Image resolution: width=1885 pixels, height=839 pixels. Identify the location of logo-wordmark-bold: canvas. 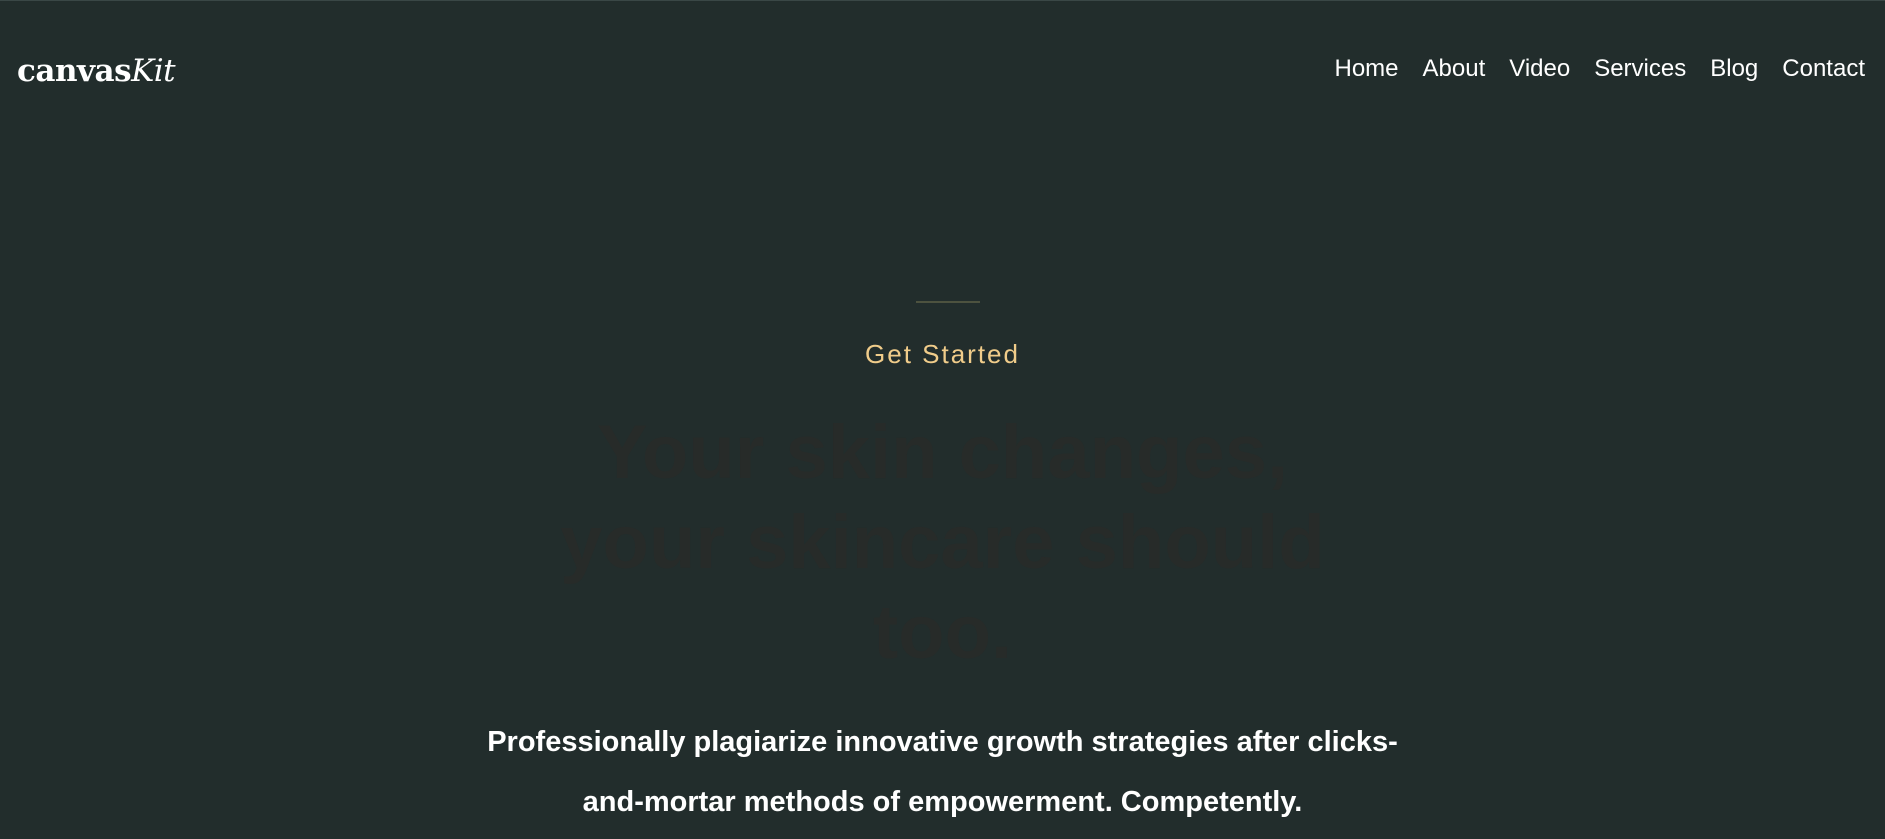
(74, 71).